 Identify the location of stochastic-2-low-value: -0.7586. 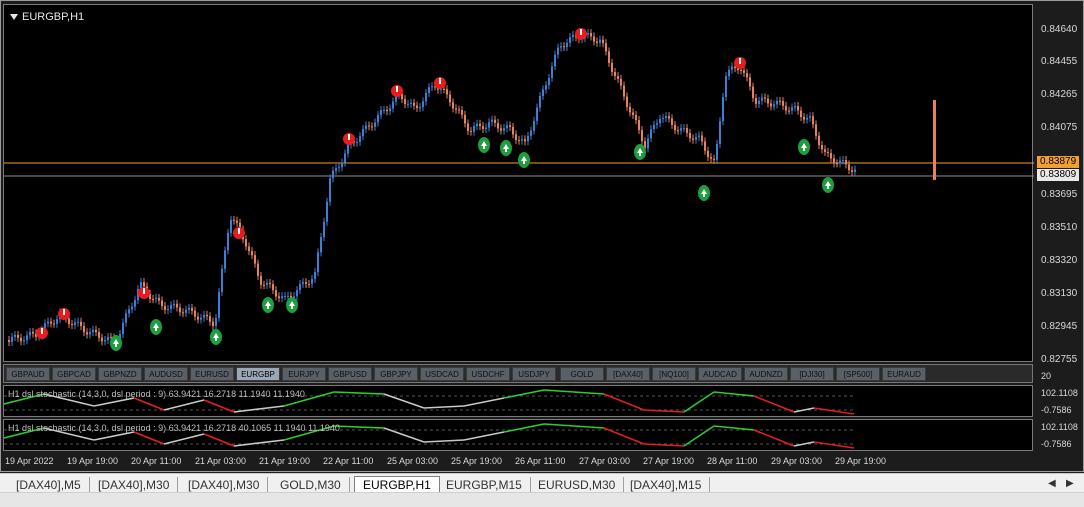
(1056, 444).